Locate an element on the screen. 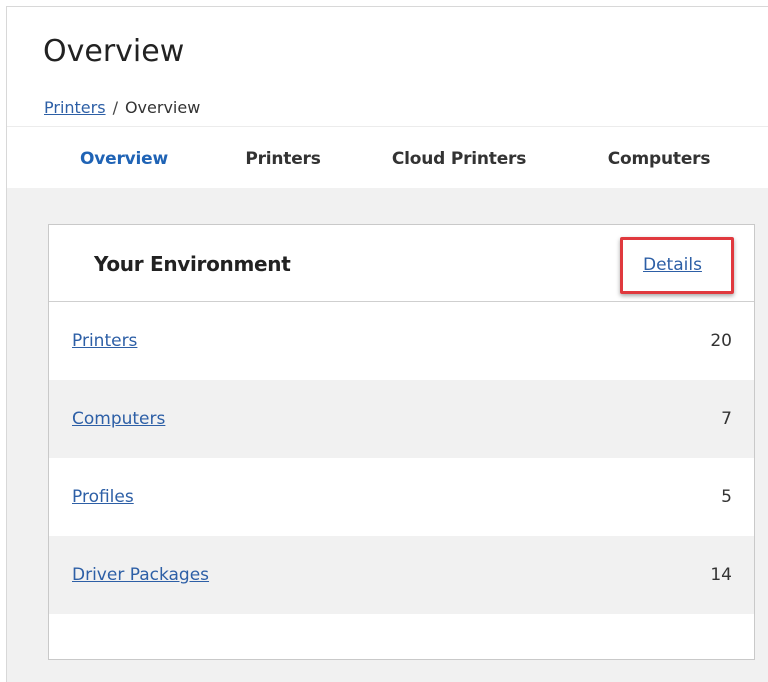  printers-count: 20 is located at coordinates (721, 341).